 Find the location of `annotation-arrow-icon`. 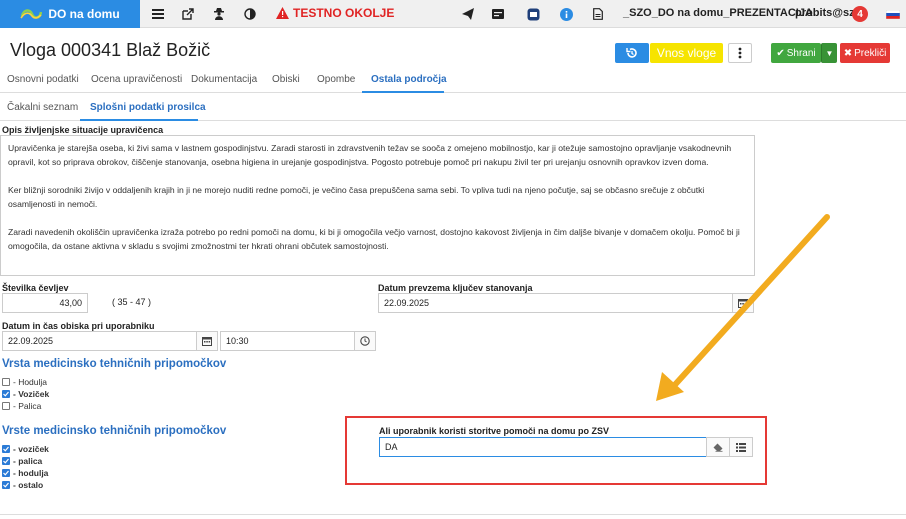

annotation-arrow-icon is located at coordinates (743, 307).